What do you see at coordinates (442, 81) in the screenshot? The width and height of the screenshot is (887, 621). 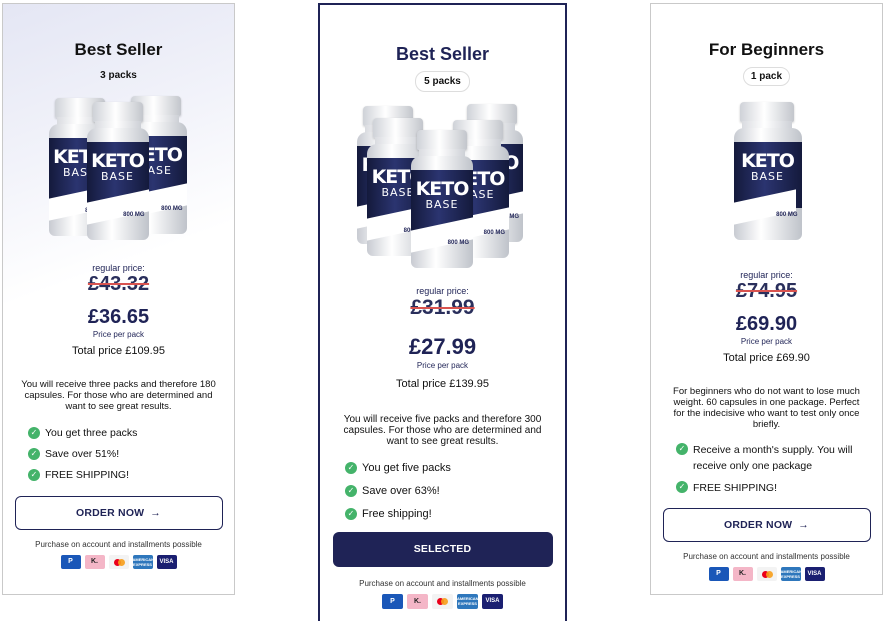 I see `packs-badge: 5 packs` at bounding box center [442, 81].